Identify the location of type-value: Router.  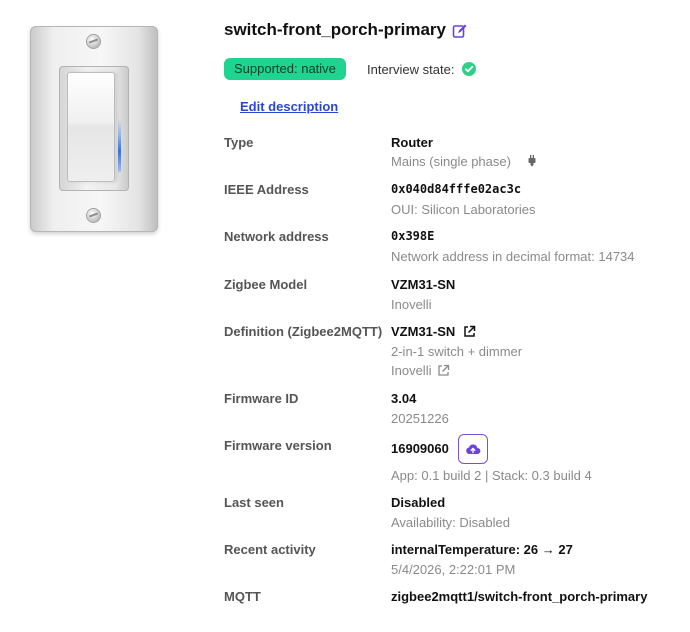
(412, 142).